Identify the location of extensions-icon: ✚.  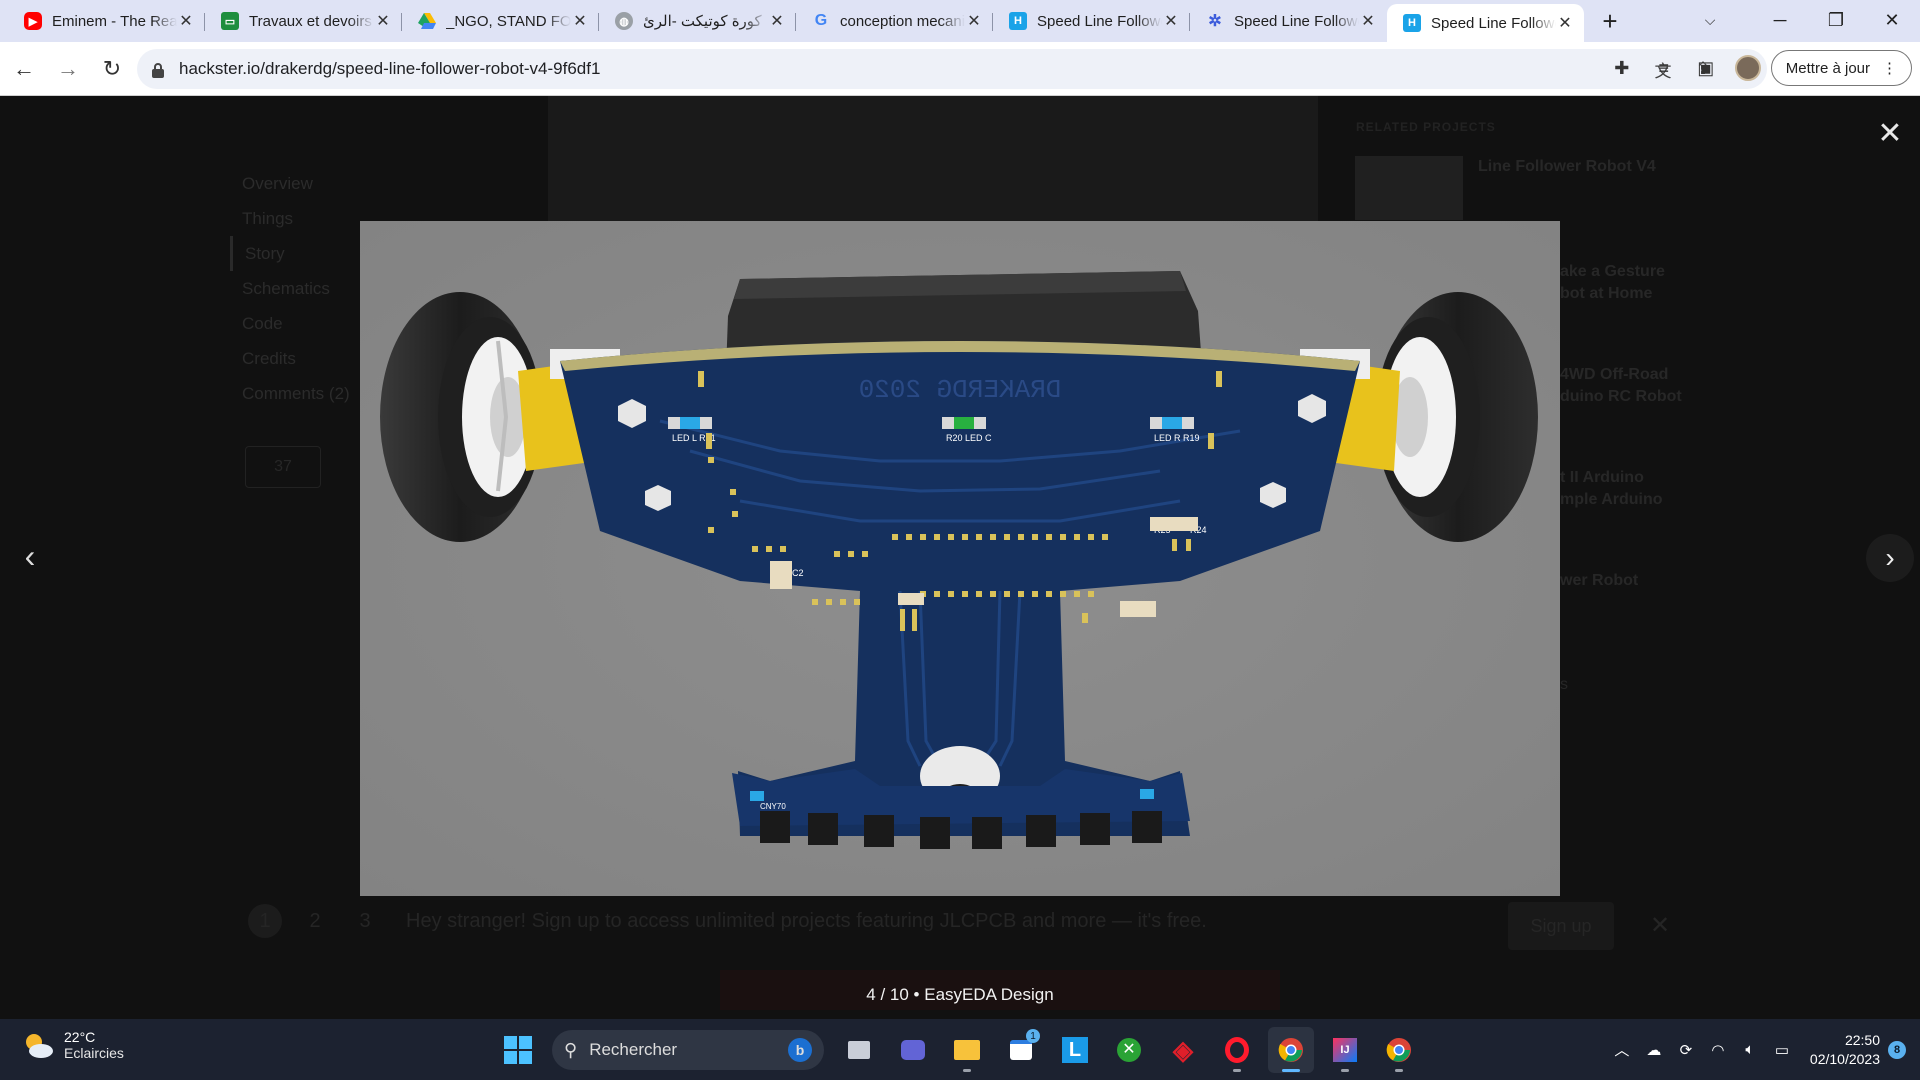
(1622, 68).